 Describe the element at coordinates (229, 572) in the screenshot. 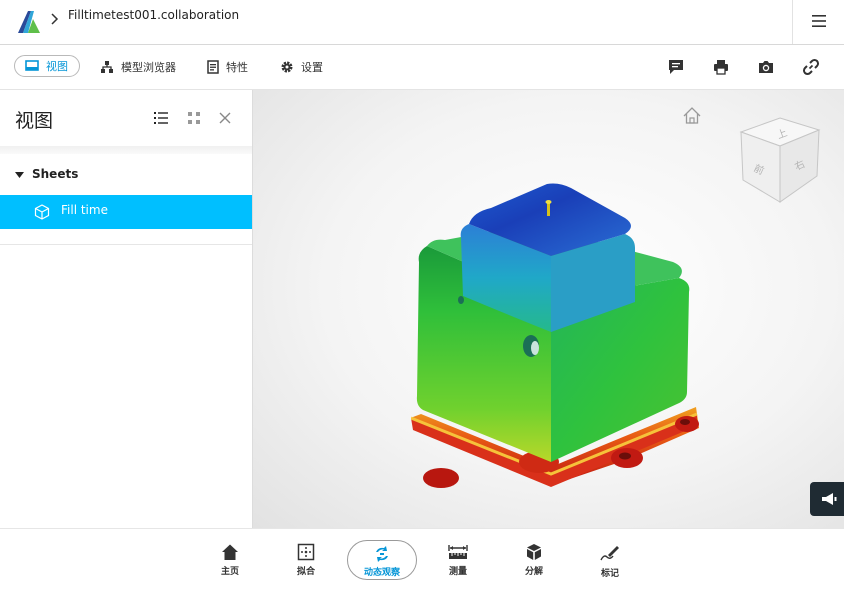

I see `home-label: 主页` at that location.